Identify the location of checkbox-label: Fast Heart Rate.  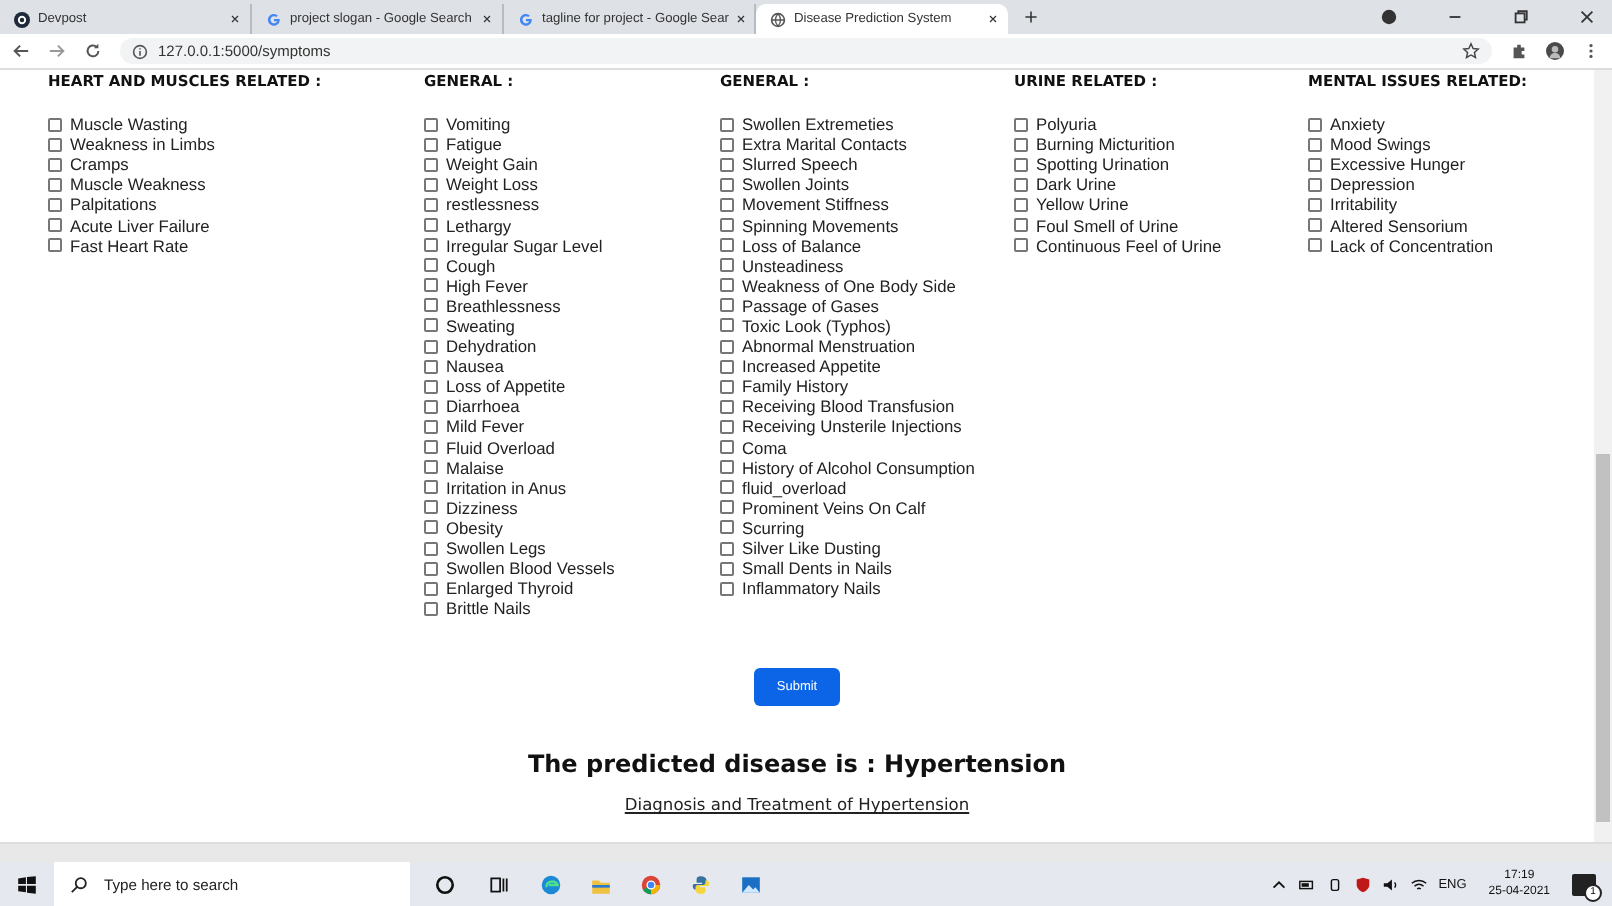
(129, 245).